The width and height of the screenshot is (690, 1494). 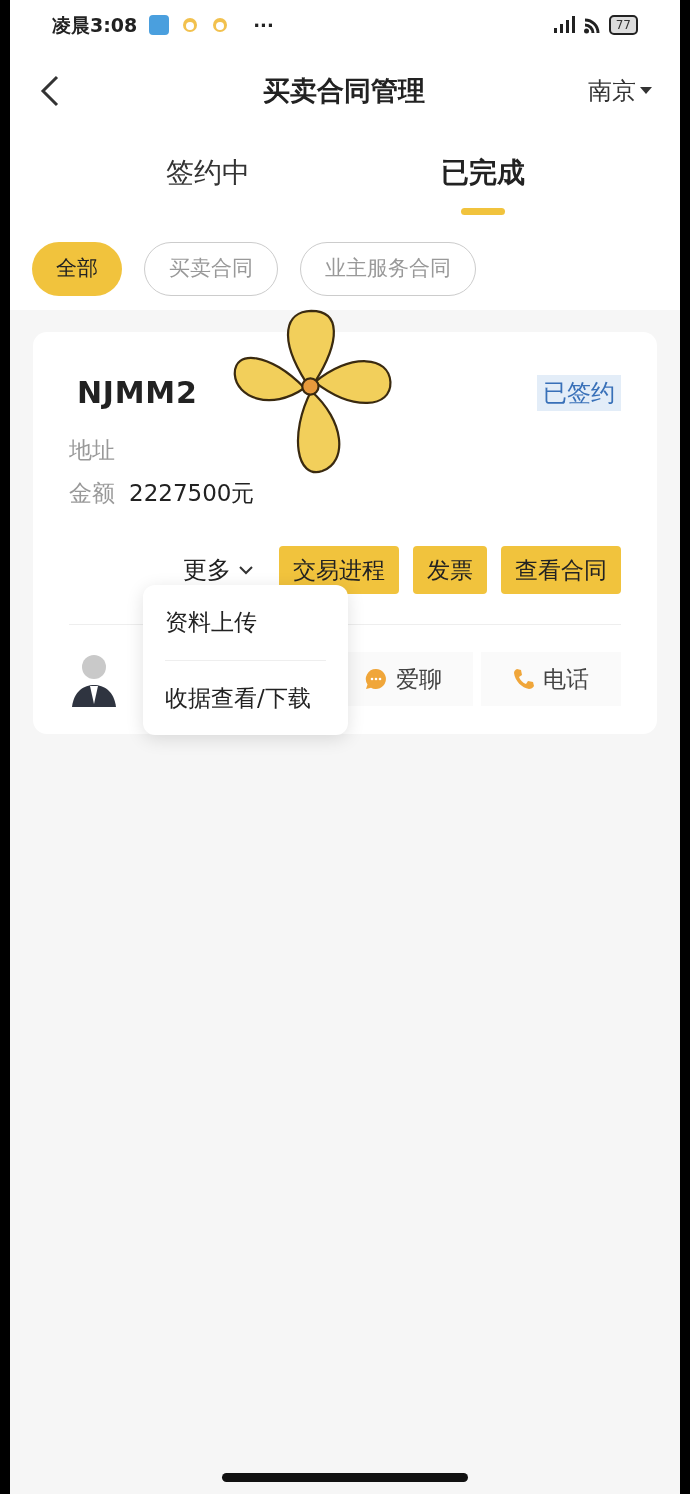 I want to click on field-label: 地址, so click(x=92, y=450).